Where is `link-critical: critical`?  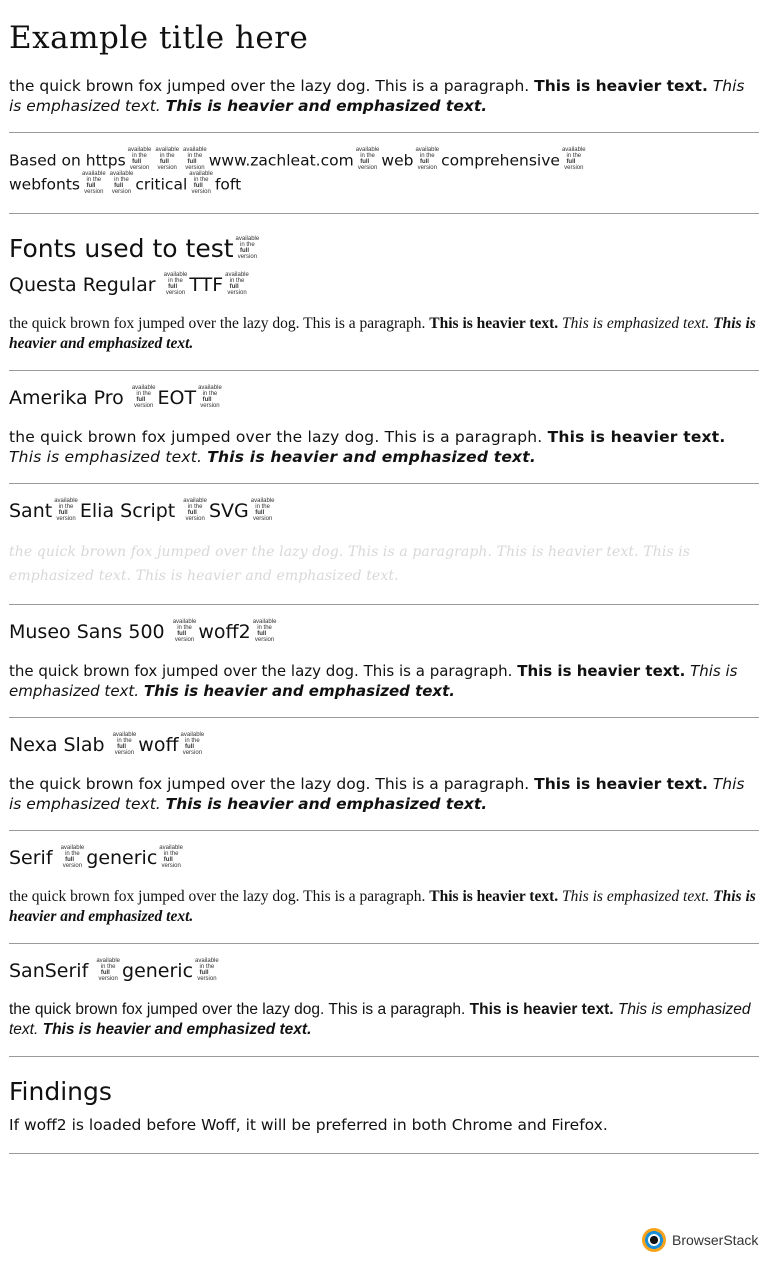
link-critical: critical is located at coordinates (161, 185).